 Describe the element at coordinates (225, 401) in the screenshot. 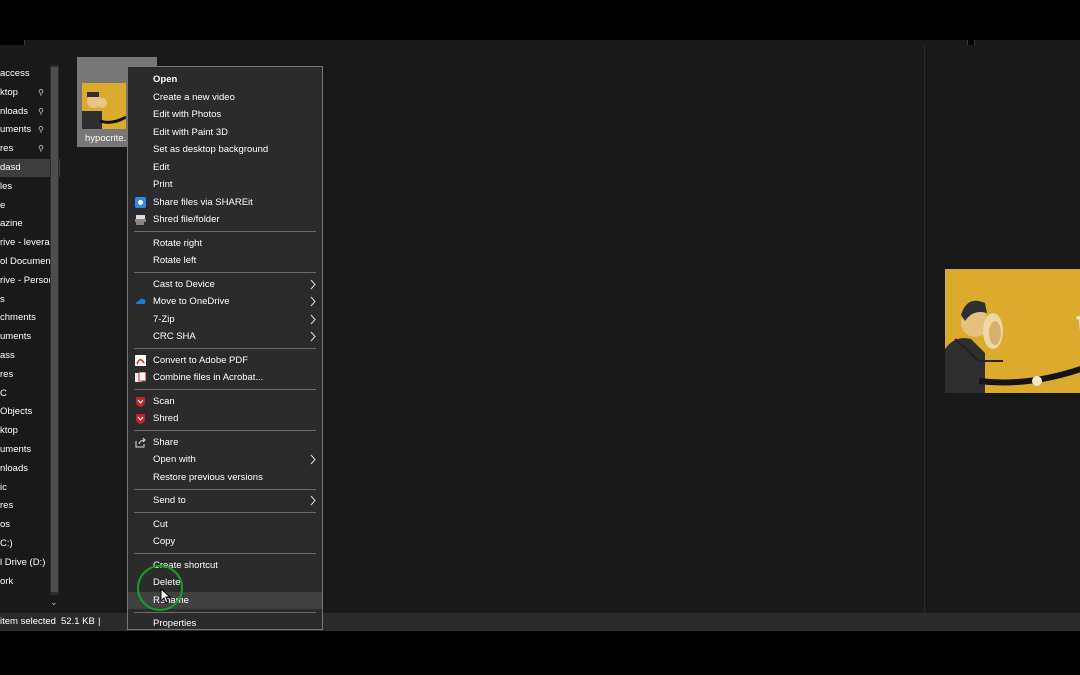

I see `menu-item-scan: Scan` at that location.